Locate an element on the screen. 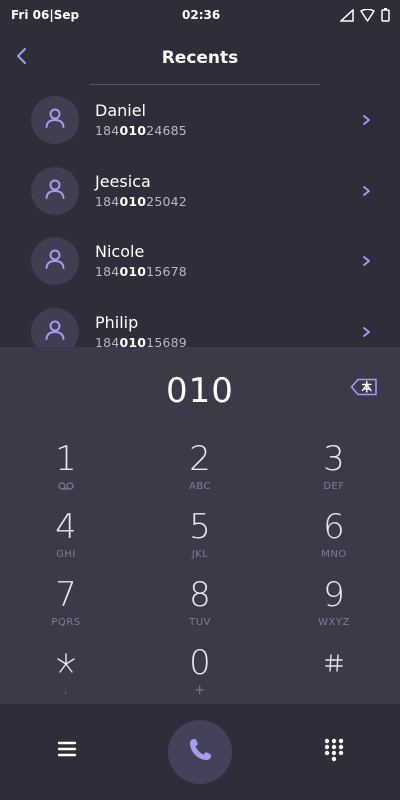  call-button is located at coordinates (200, 752).